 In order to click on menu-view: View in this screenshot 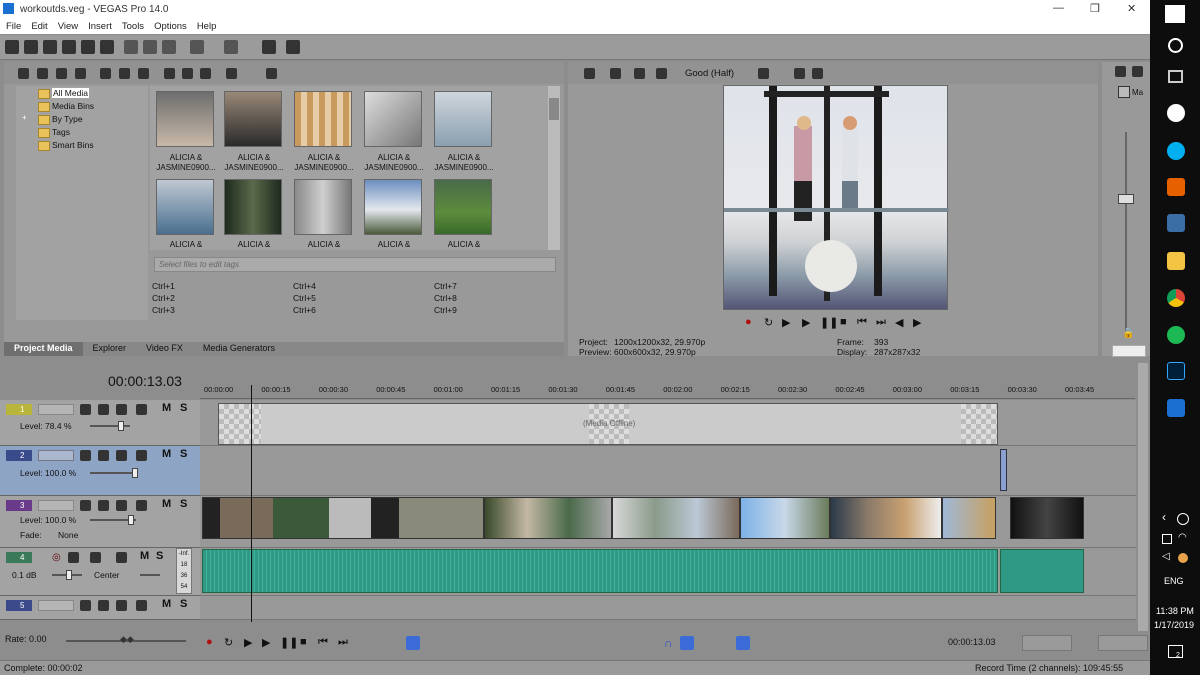, I will do `click(68, 26)`.